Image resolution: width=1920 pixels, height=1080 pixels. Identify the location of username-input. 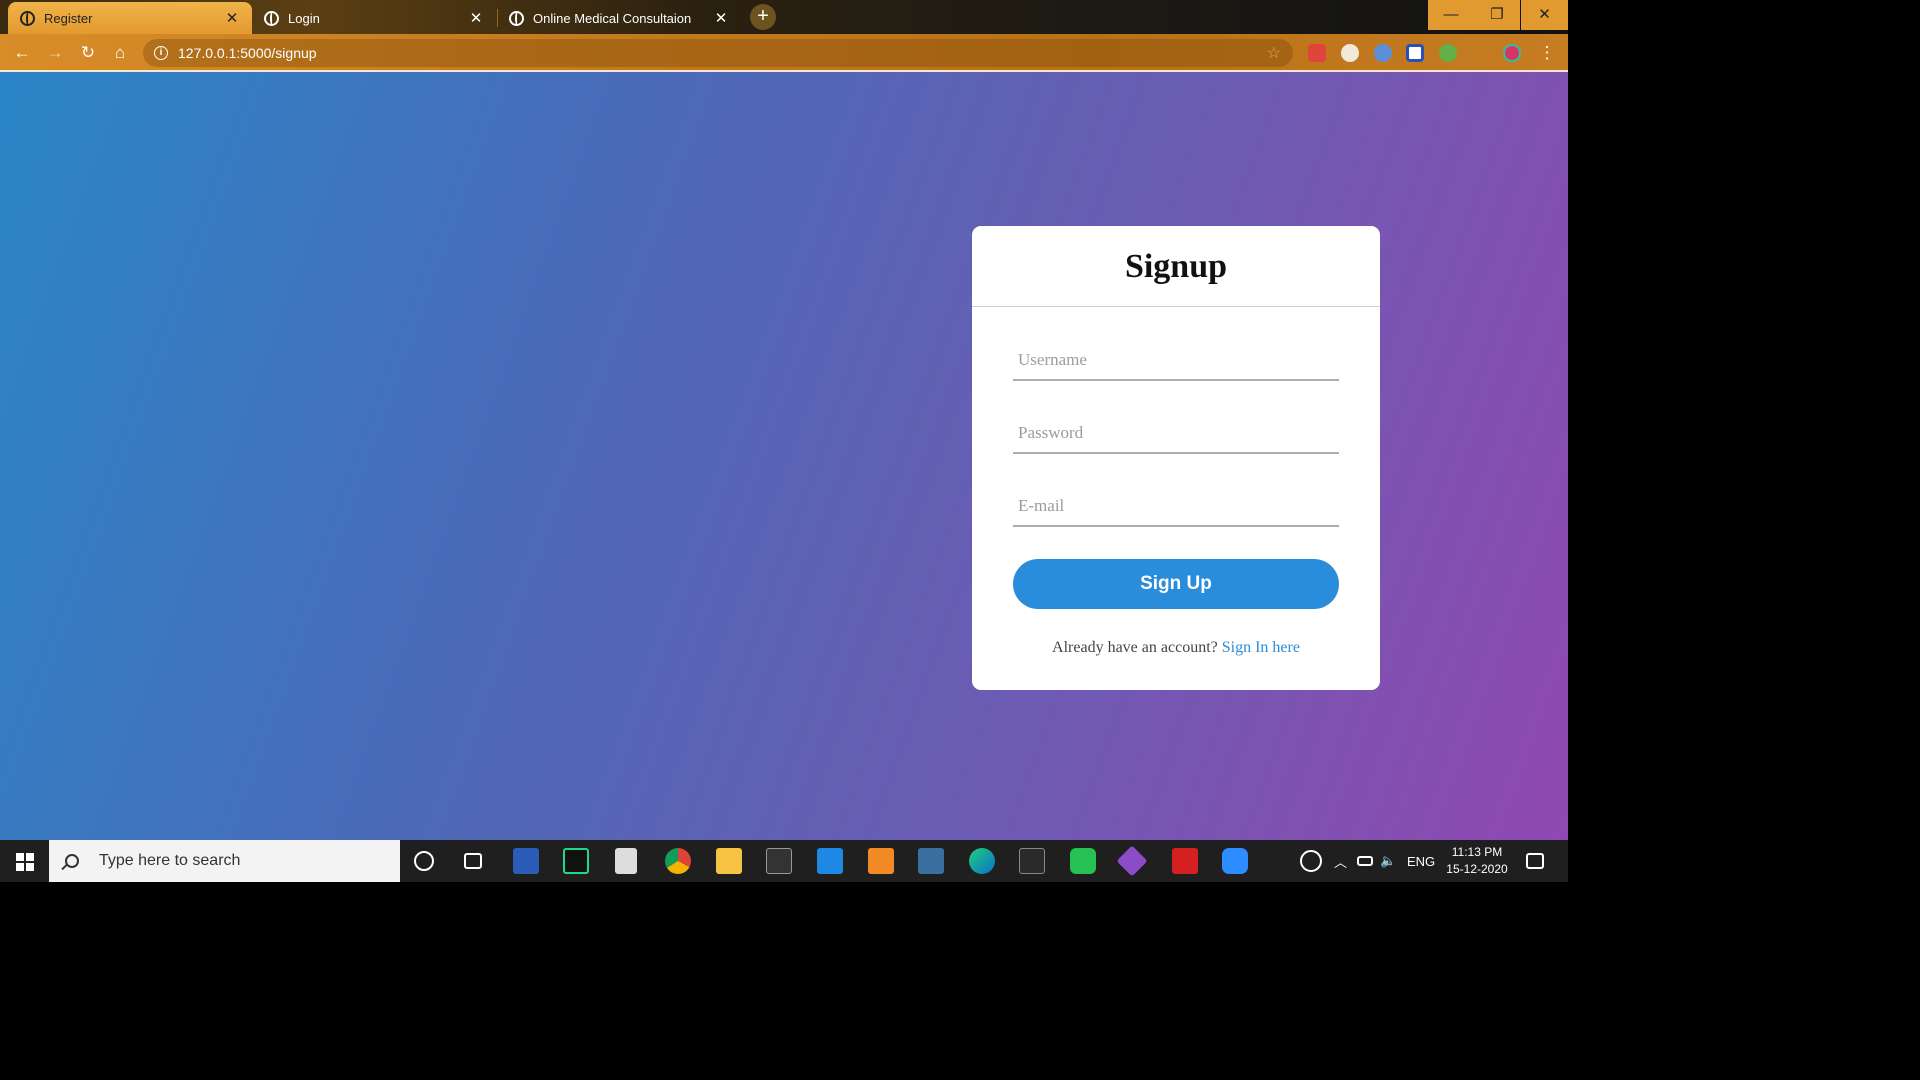
(1176, 361).